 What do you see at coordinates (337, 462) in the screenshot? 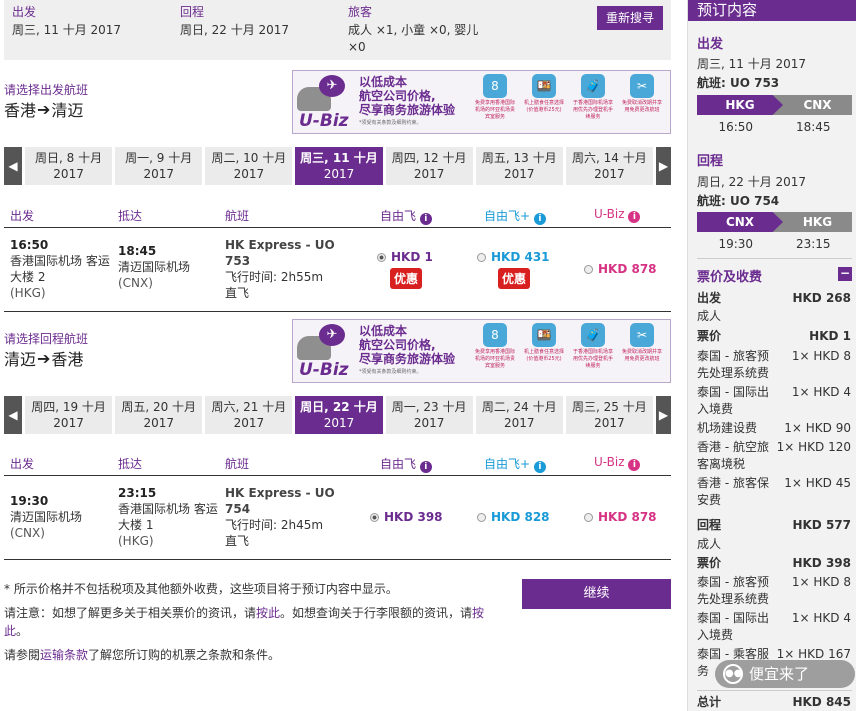
I see `return-table-header: 出发 抵达 航班 自由飞 i 自由飞+ i U-Biz i` at bounding box center [337, 462].